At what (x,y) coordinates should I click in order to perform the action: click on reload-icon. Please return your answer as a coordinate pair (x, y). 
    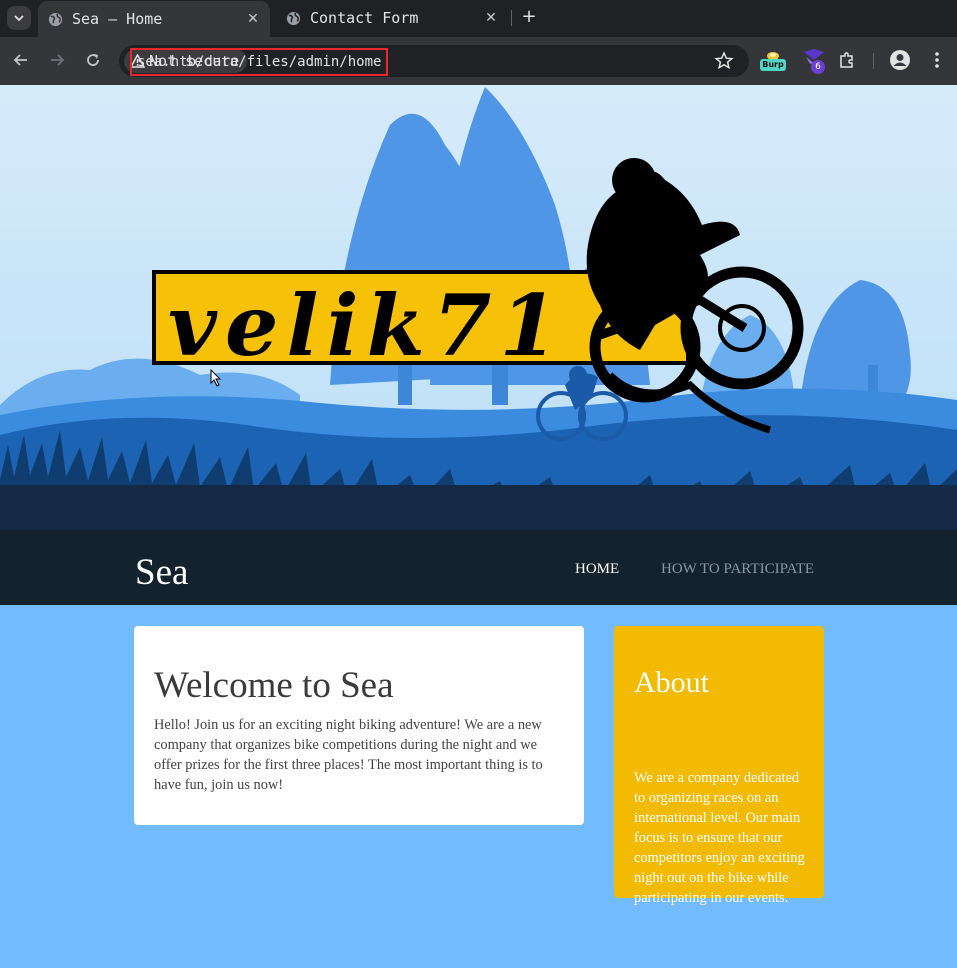
    Looking at the image, I should click on (93, 60).